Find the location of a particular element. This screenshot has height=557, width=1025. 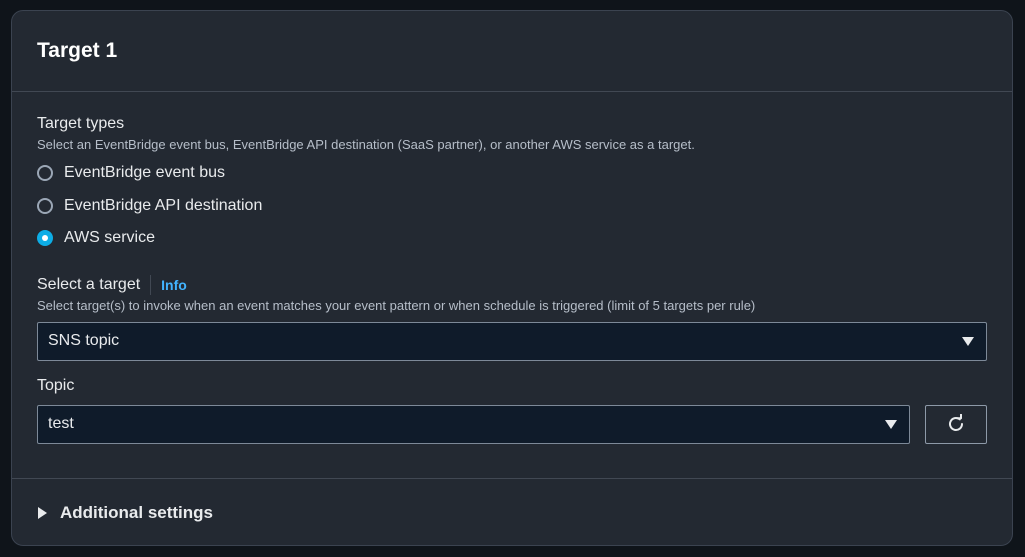

select-target-label-row: Select a target Info is located at coordinates (512, 284).